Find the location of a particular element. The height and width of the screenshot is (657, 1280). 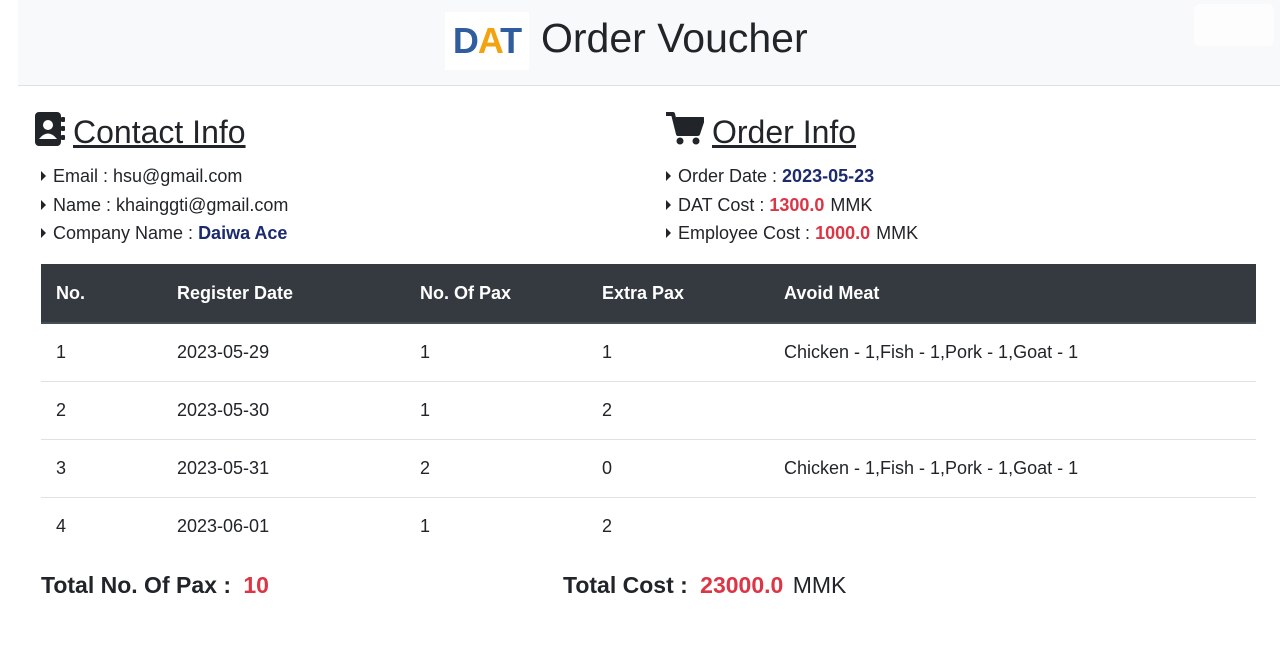

logo-text: DAT is located at coordinates (487, 40).